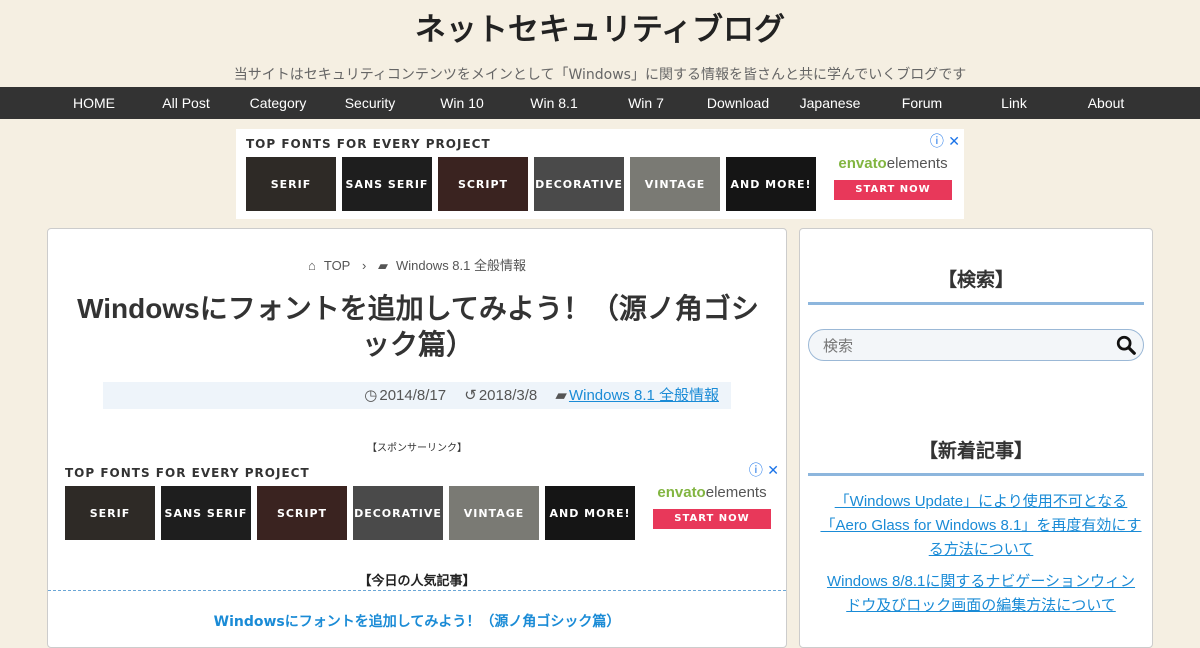 Image resolution: width=1200 pixels, height=648 pixels. What do you see at coordinates (508, 395) in the screenshot?
I see `updated-date: 2018/3/8` at bounding box center [508, 395].